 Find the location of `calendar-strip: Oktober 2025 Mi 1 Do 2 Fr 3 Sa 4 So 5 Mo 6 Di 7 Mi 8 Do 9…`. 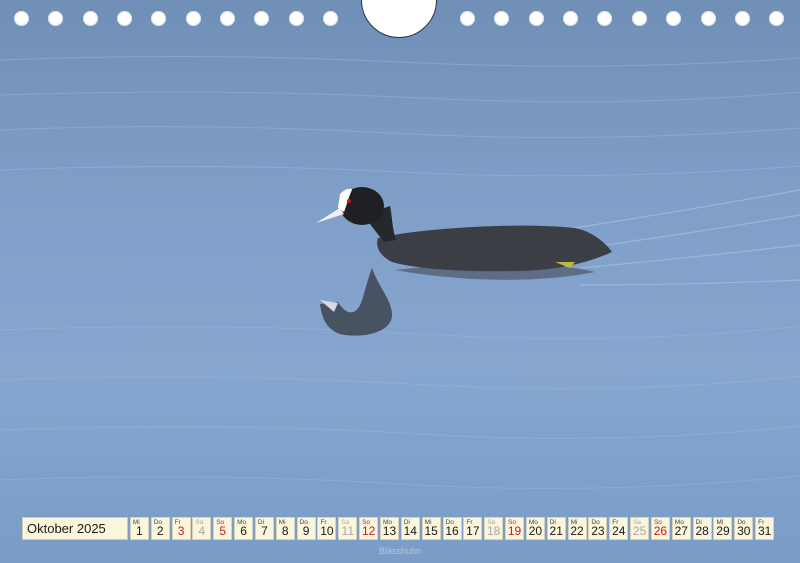

calendar-strip: Oktober 2025 Mi 1 Do 2 Fr 3 Sa 4 So 5 Mo 6 Di 7 Mi 8 Do 9… is located at coordinates (398, 528).